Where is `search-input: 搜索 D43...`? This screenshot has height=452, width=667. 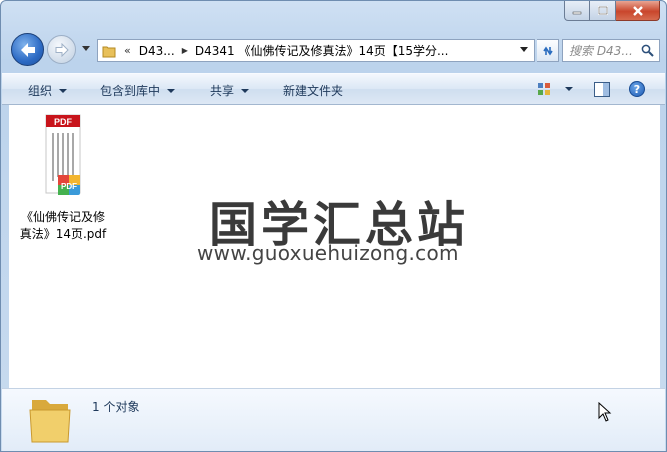 search-input: 搜索 D43... is located at coordinates (611, 50).